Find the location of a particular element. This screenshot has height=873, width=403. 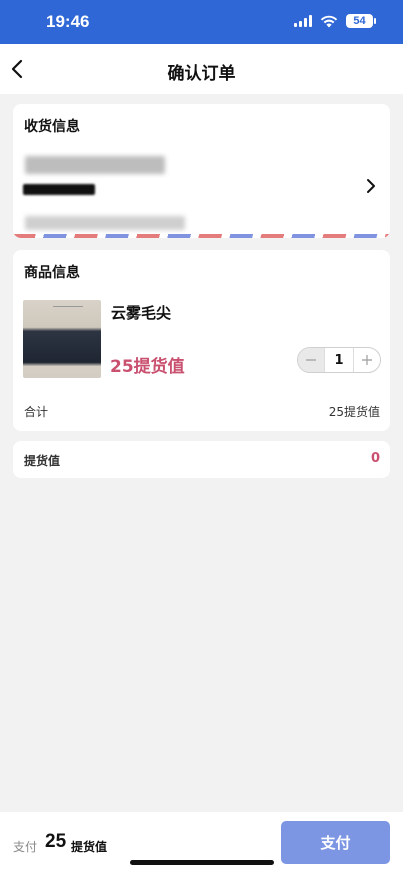

status-icons: 54 is located at coordinates (335, 21).